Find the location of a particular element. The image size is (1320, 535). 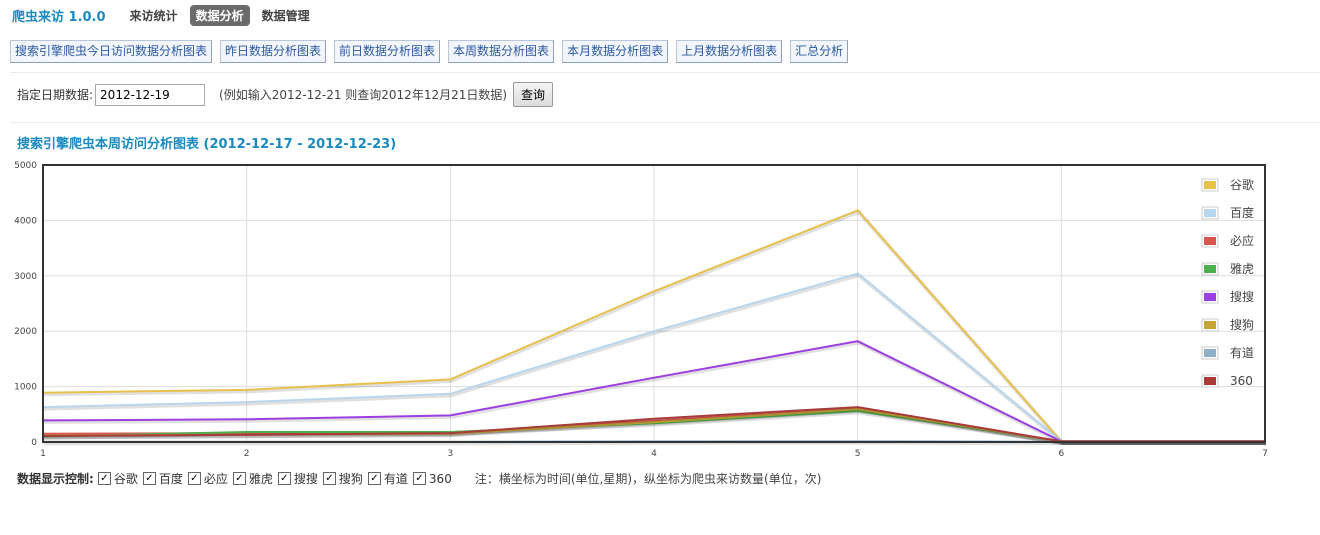

x-tick-label: 3 is located at coordinates (450, 454).